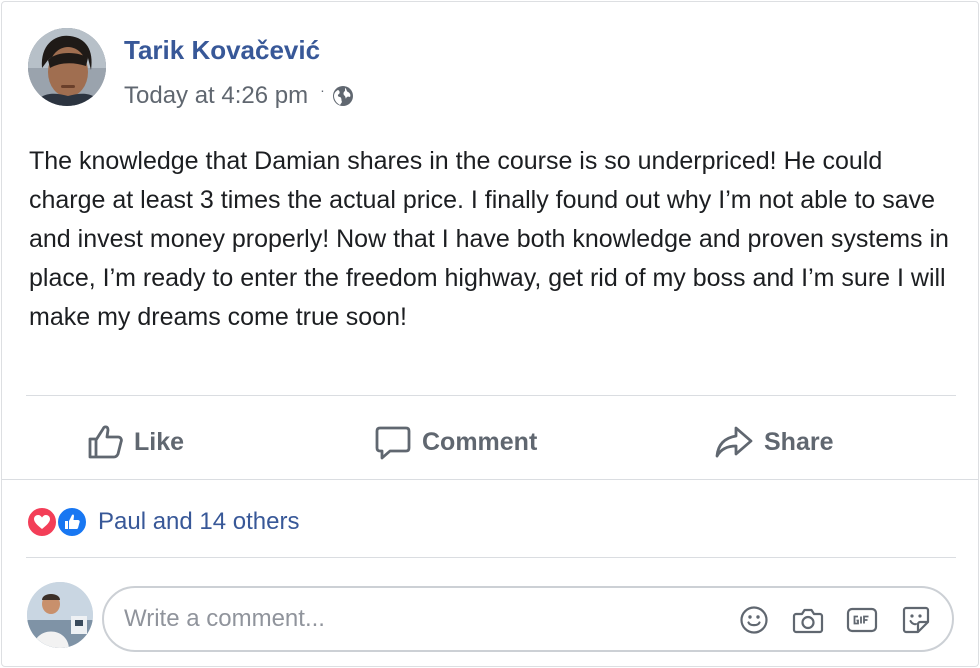 The width and height of the screenshot is (980, 668). I want to click on post-timestamp: Today at 4:26 pm, so click(216, 96).